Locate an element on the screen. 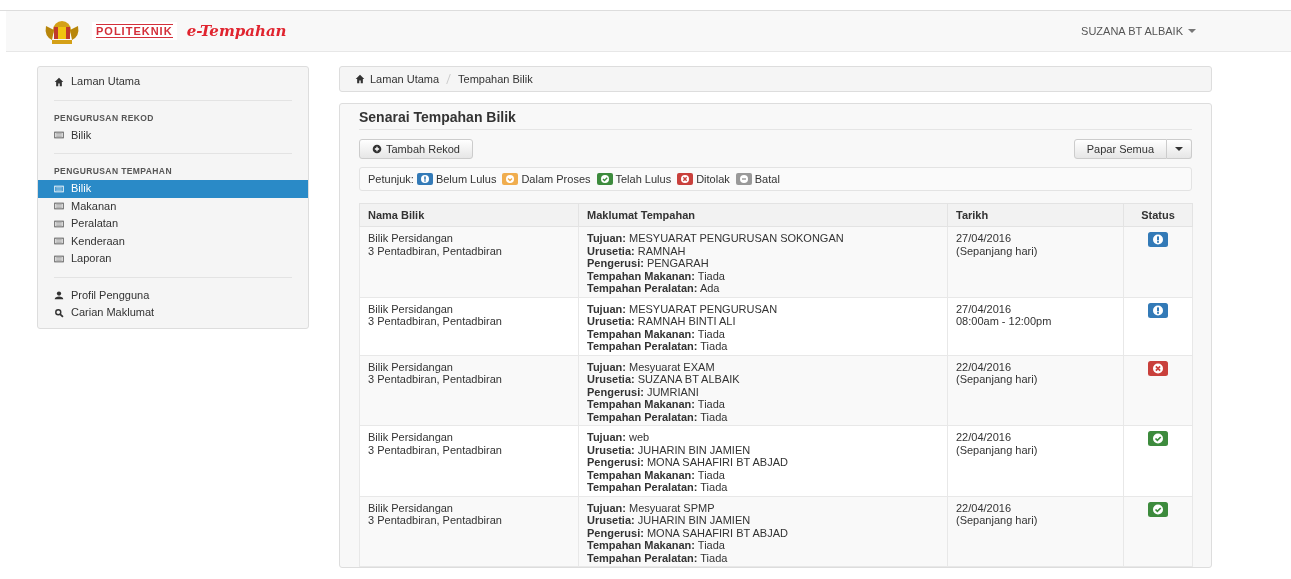 This screenshot has height=579, width=1291. search-icon is located at coordinates (59, 312).